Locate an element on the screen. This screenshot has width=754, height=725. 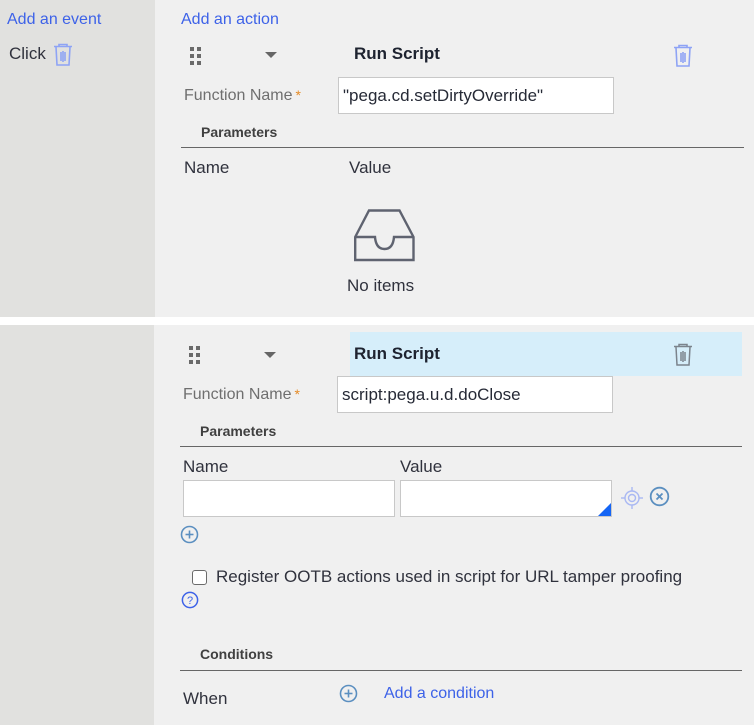
gear-picker-button is located at coordinates (632, 500).